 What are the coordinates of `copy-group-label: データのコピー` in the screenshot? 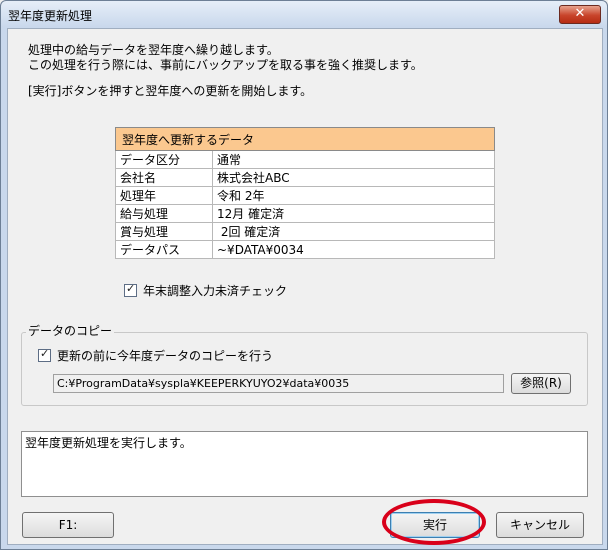 It's located at (70, 330).